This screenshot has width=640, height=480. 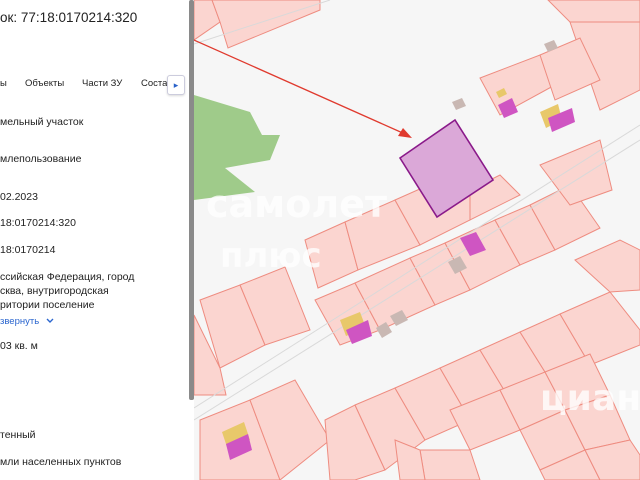 I want to click on collapse-address-link: звернуть, so click(x=27, y=321).